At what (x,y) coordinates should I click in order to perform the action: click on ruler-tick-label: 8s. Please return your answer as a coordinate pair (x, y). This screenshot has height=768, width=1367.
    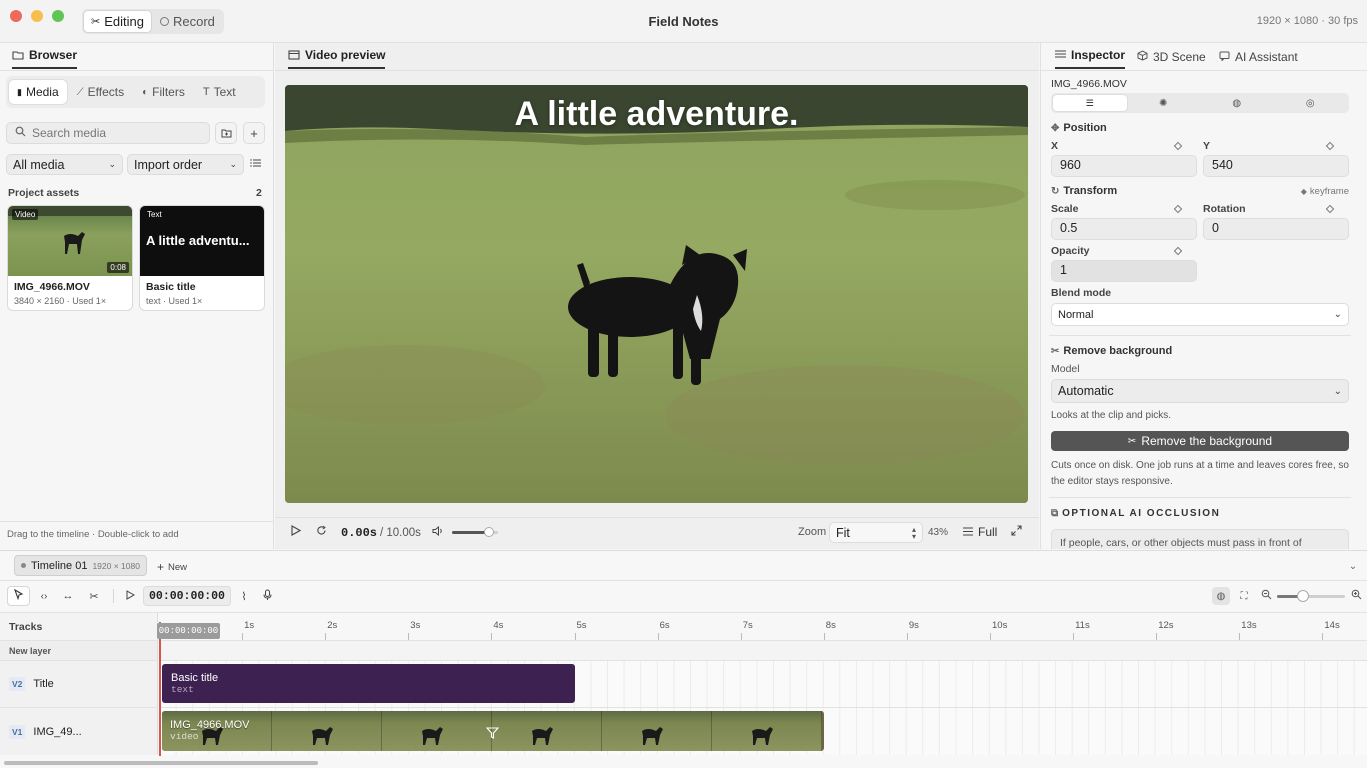
    Looking at the image, I should click on (830, 625).